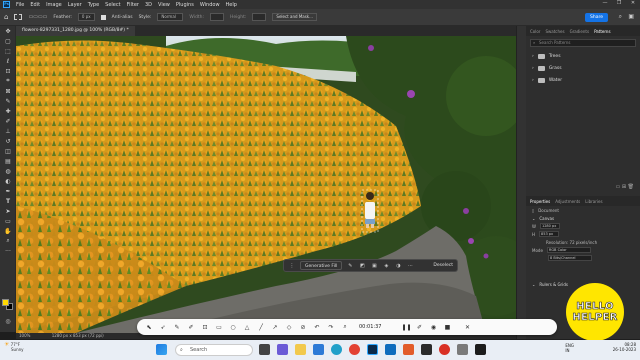  Describe the element at coordinates (177, 327) in the screenshot. I see `pen-icon: ✎` at that location.